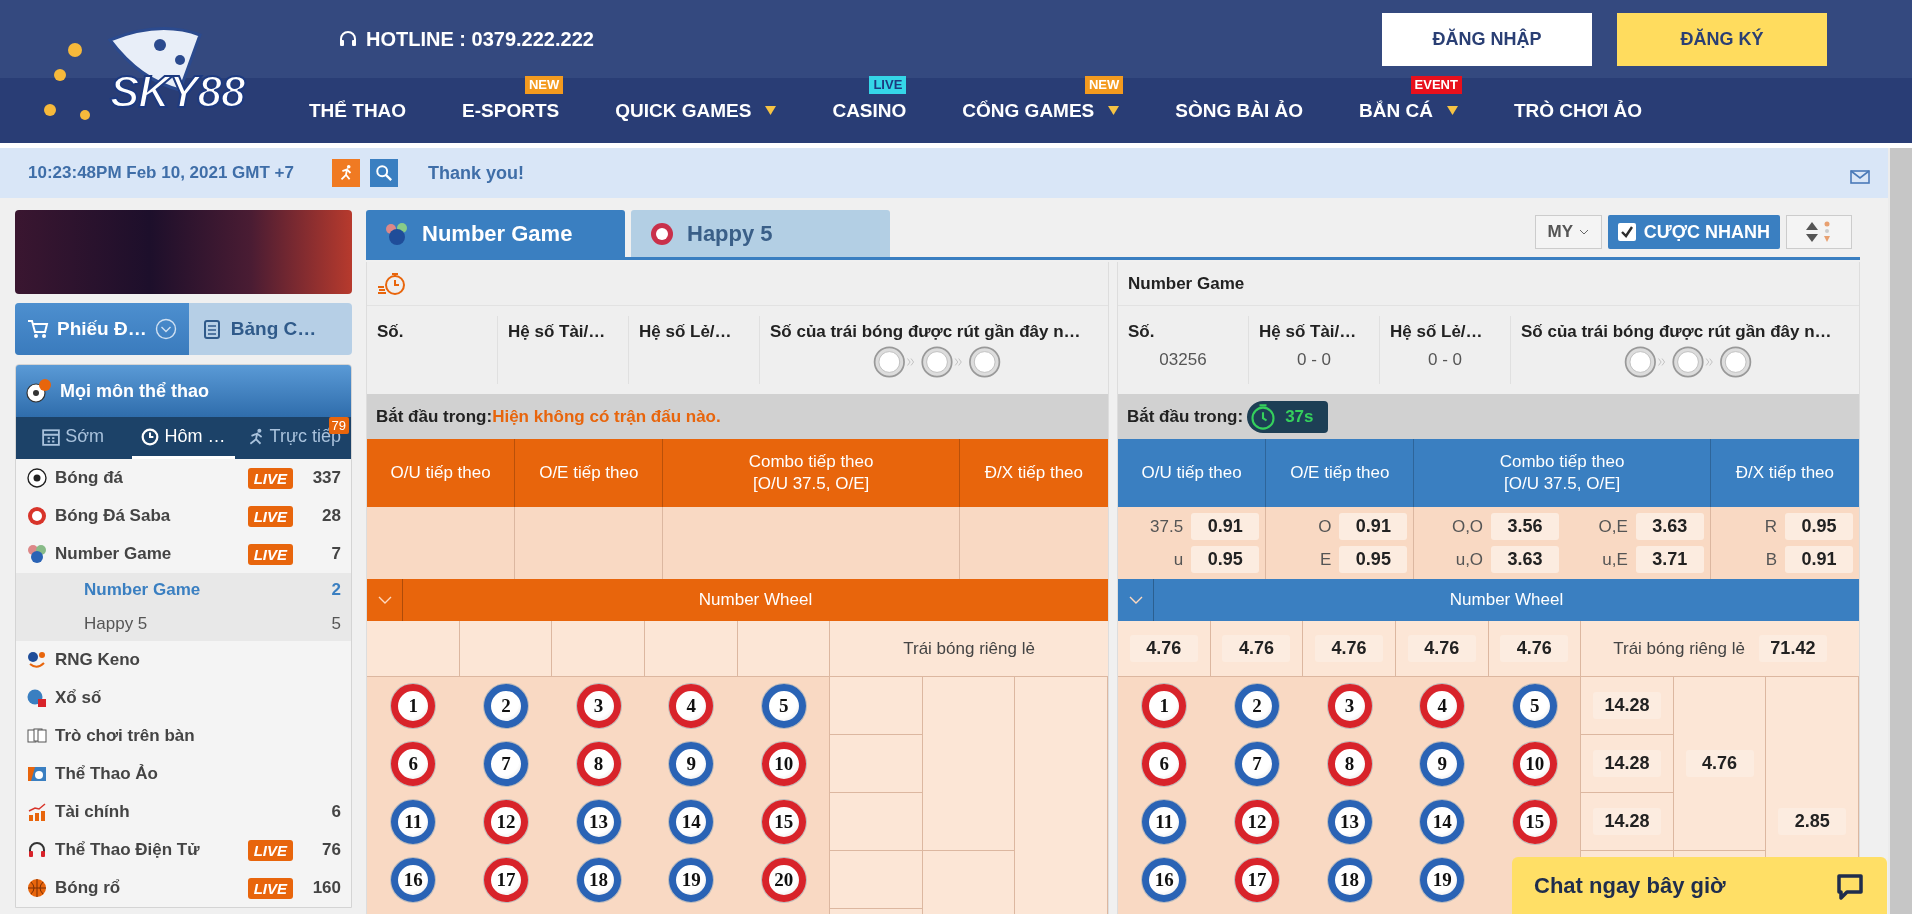  I want to click on saba-icon, so click(37, 516).